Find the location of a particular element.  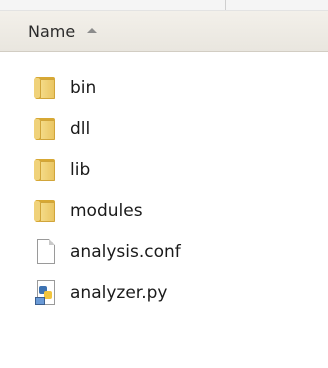

list-item-lib: lib is located at coordinates (61, 170).